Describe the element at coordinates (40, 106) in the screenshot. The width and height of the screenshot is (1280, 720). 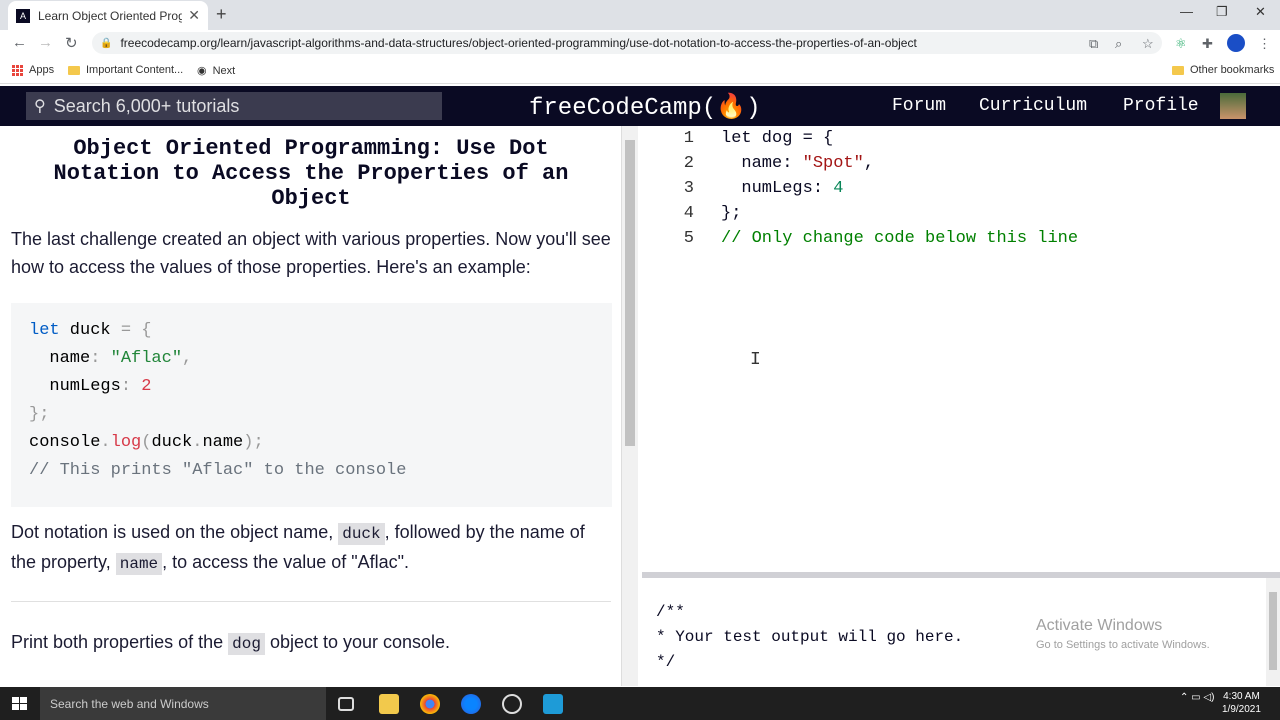
I see `search-icon: ⚲` at that location.